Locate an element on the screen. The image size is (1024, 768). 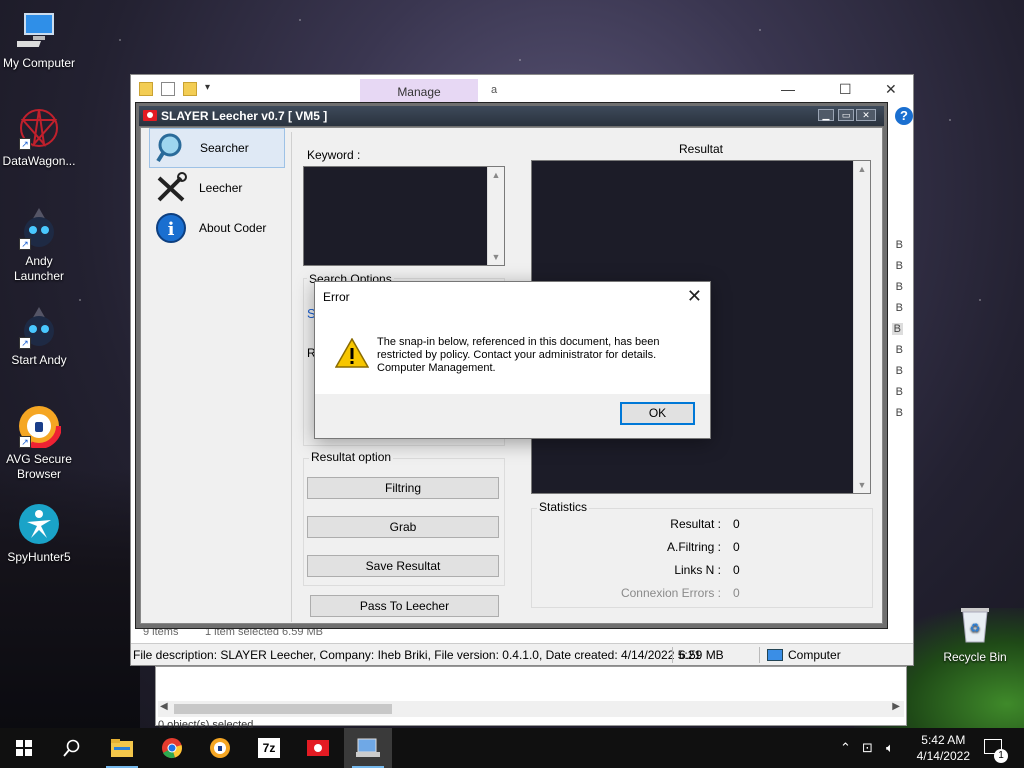
stat-links-label: Links N : is located at coordinates (697, 570).